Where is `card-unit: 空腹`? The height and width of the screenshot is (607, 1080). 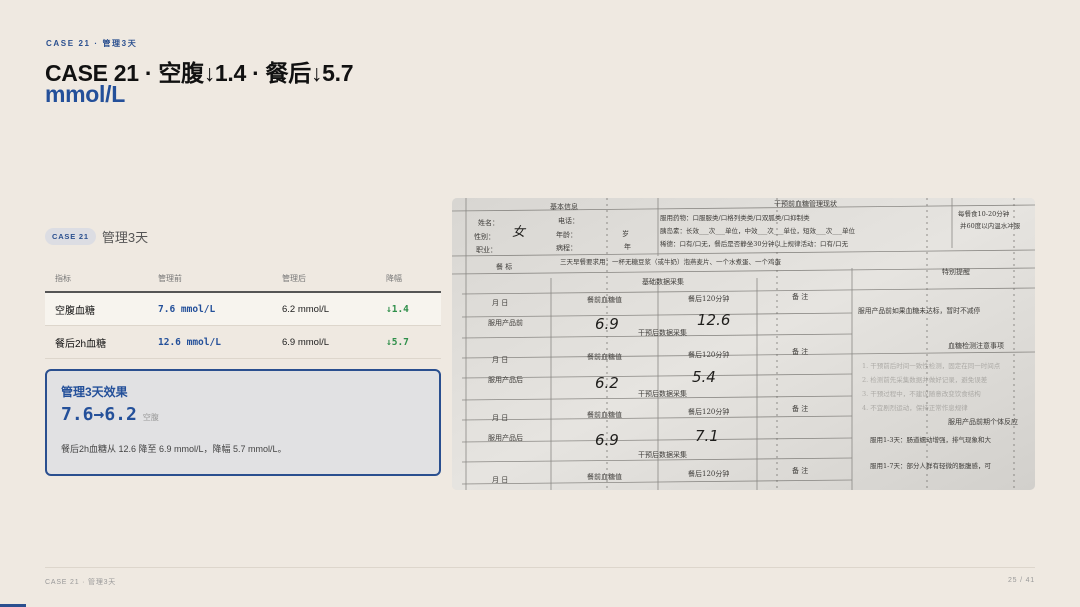 card-unit: 空腹 is located at coordinates (150, 417).